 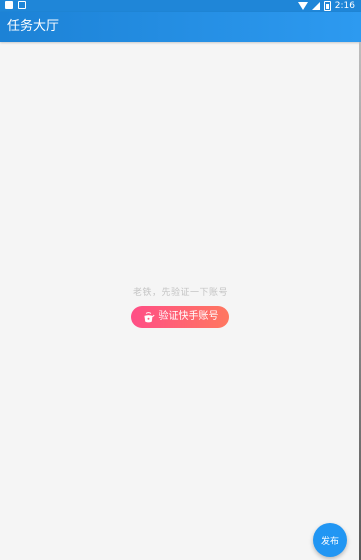 What do you see at coordinates (344, 6) in the screenshot?
I see `status-time: 2:16` at bounding box center [344, 6].